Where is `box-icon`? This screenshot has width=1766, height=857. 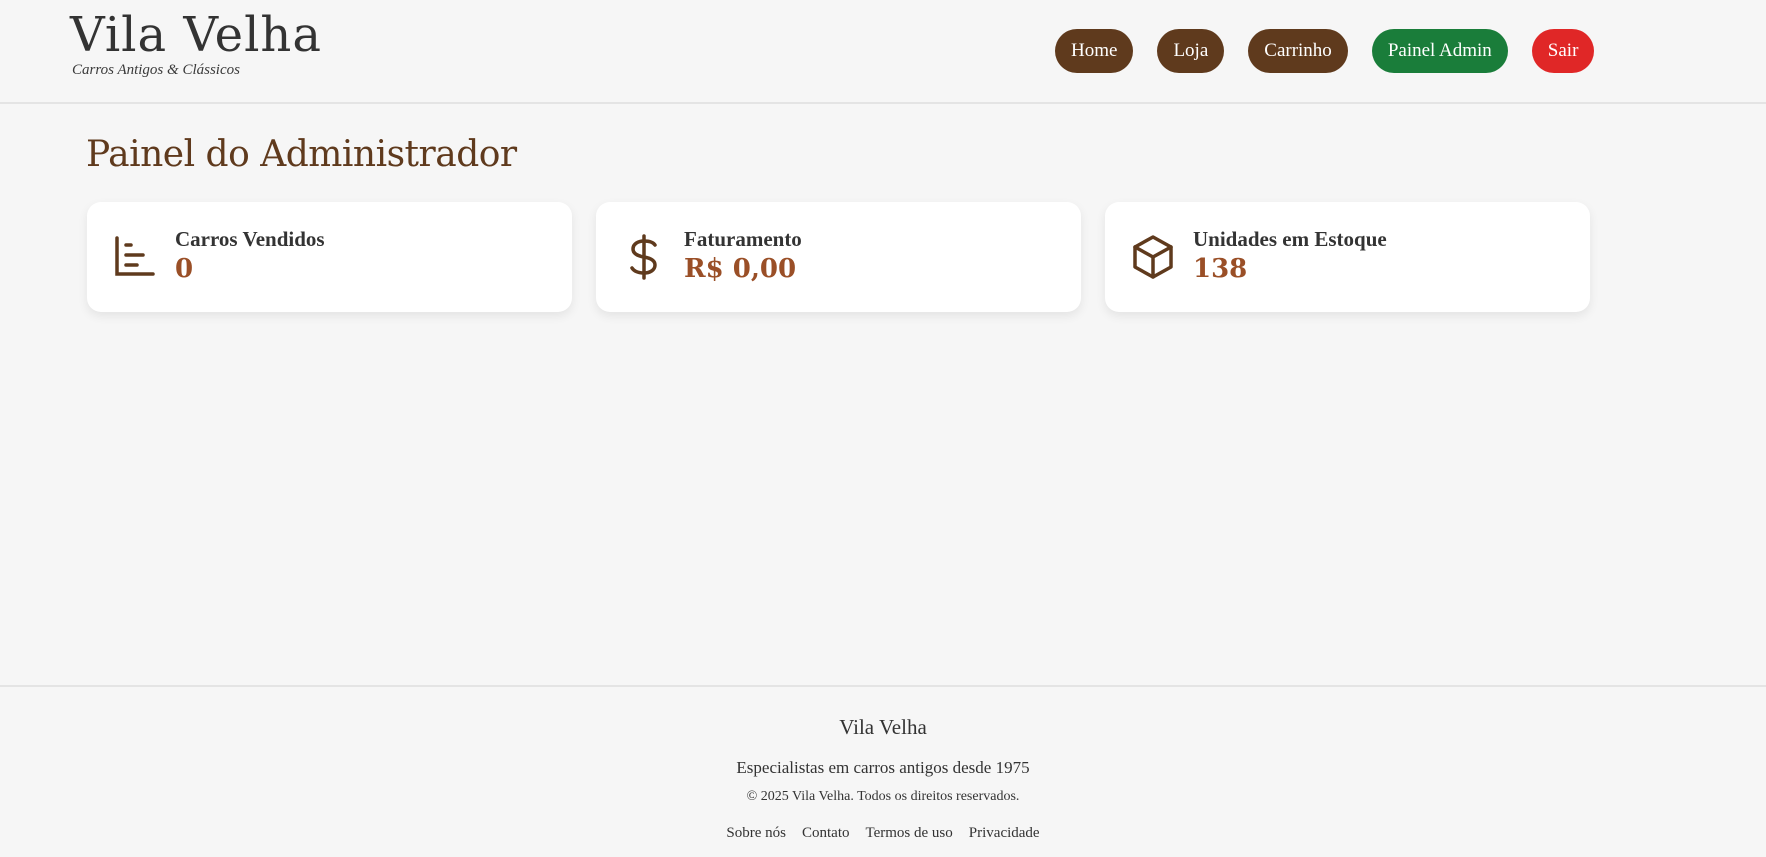 box-icon is located at coordinates (1153, 257).